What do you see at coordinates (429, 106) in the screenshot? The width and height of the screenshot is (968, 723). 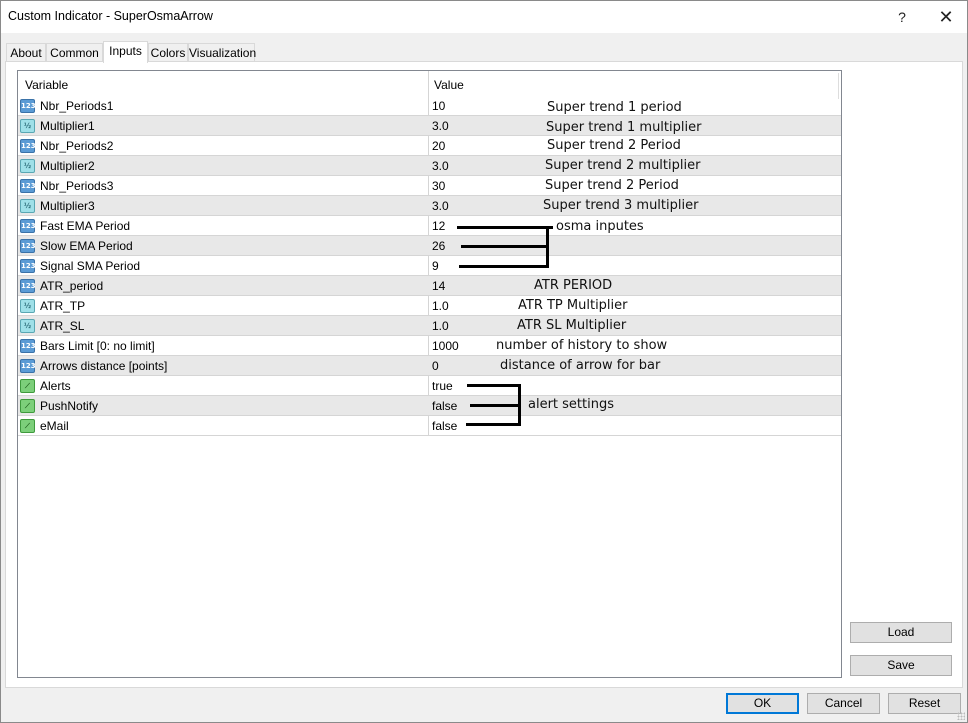 I see `table-row: 123 Nbr_Periods1 10` at bounding box center [429, 106].